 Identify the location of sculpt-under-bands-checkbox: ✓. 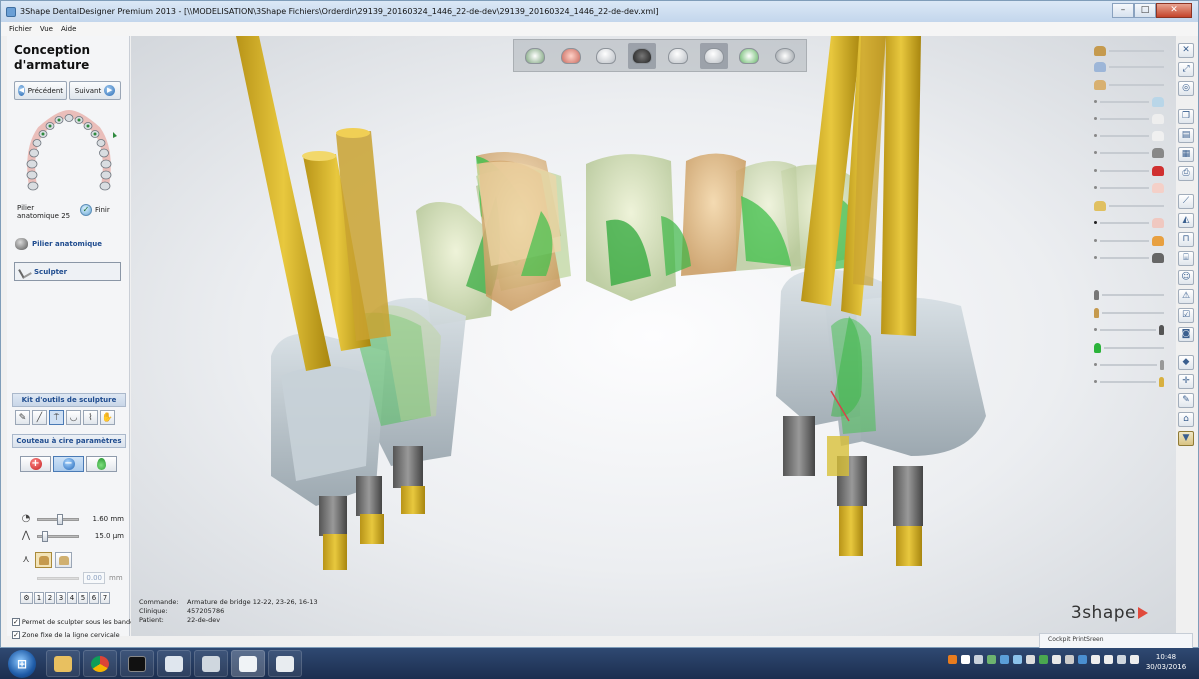
(16, 622).